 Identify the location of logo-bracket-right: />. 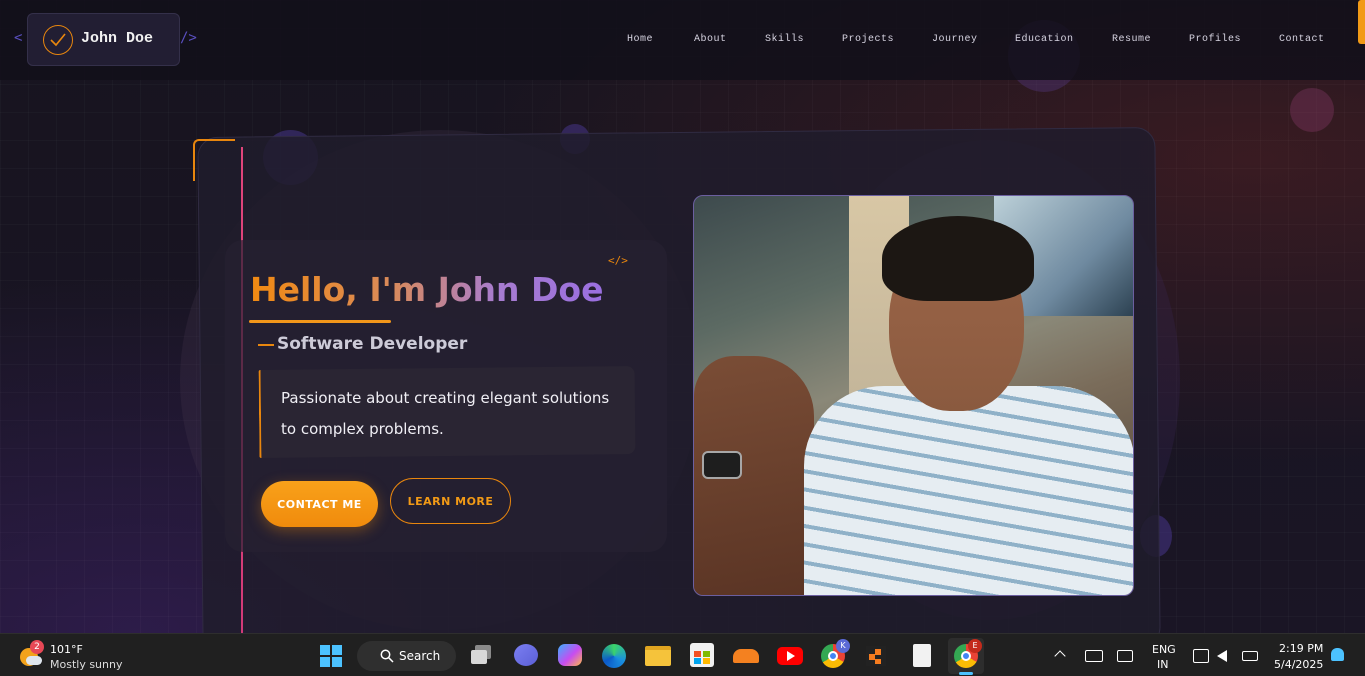
(188, 38).